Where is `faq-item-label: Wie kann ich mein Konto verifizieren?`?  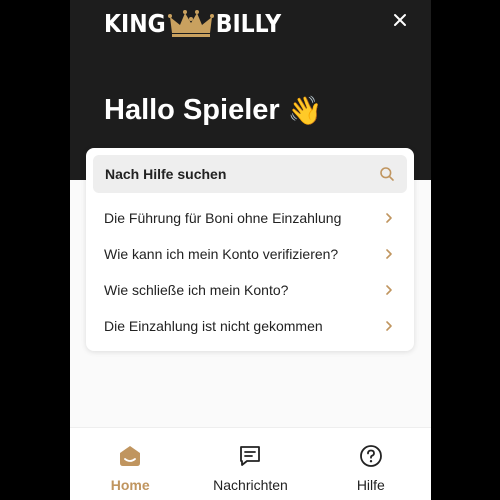
faq-item-label: Wie kann ich mein Konto verifizieren? is located at coordinates (221, 254).